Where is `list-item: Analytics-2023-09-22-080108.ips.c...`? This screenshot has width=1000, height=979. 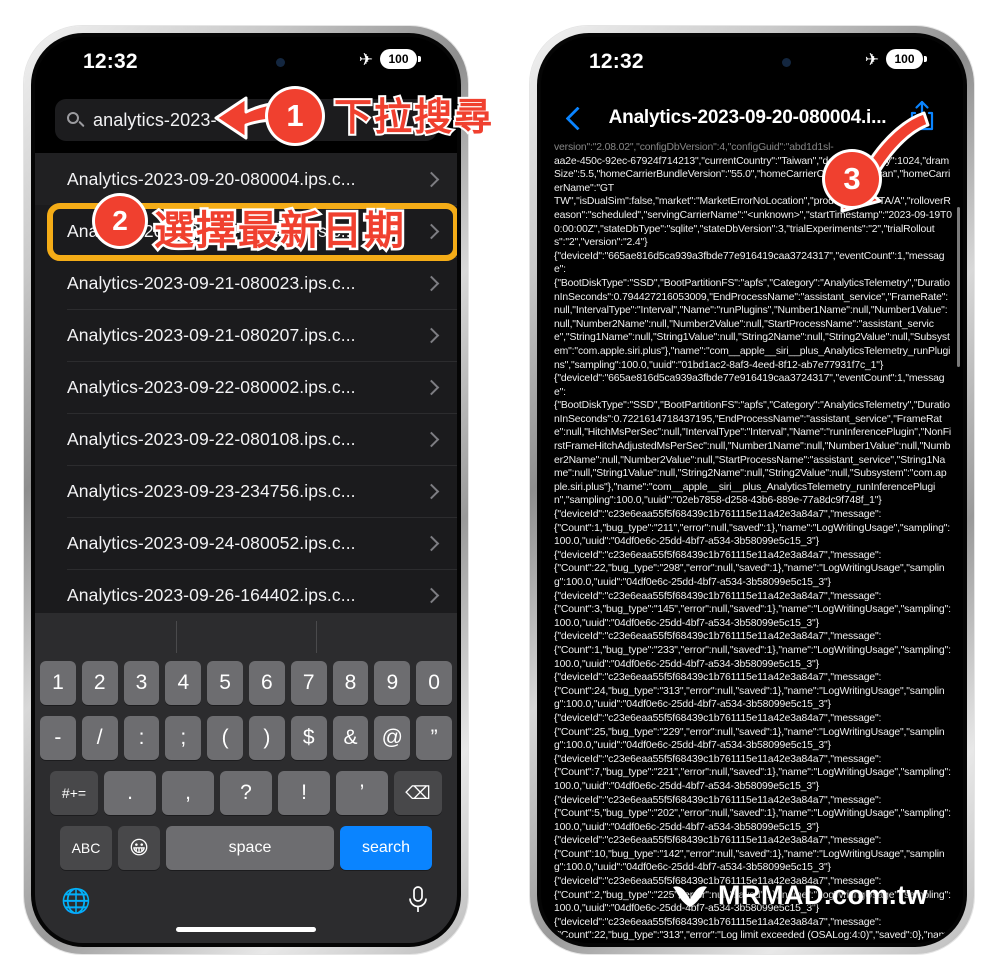 list-item: Analytics-2023-09-22-080108.ips.c... is located at coordinates (246, 439).